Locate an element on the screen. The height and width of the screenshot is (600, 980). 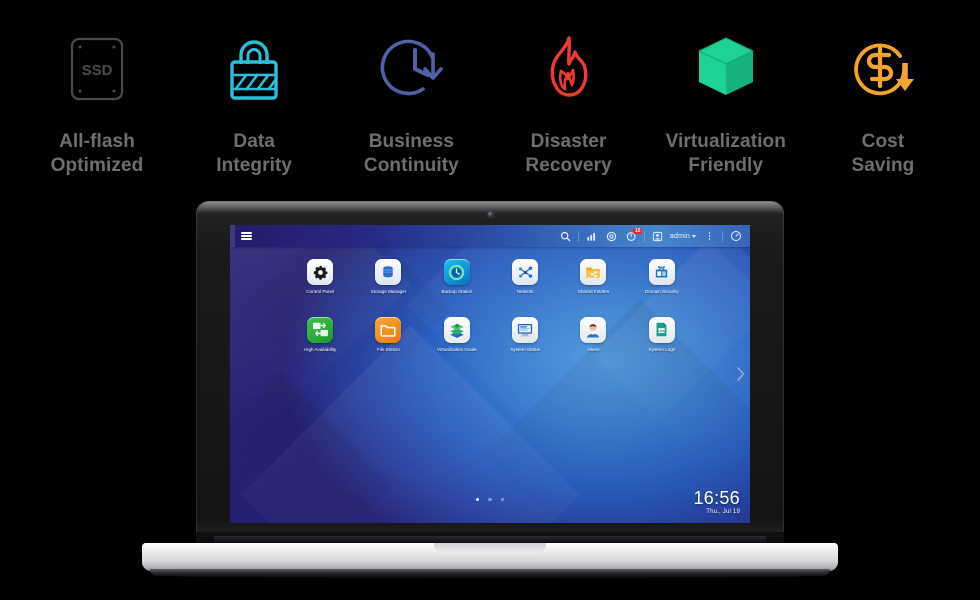
app-virtualization-guide: Virtualization Guide is located at coordinates (457, 334).